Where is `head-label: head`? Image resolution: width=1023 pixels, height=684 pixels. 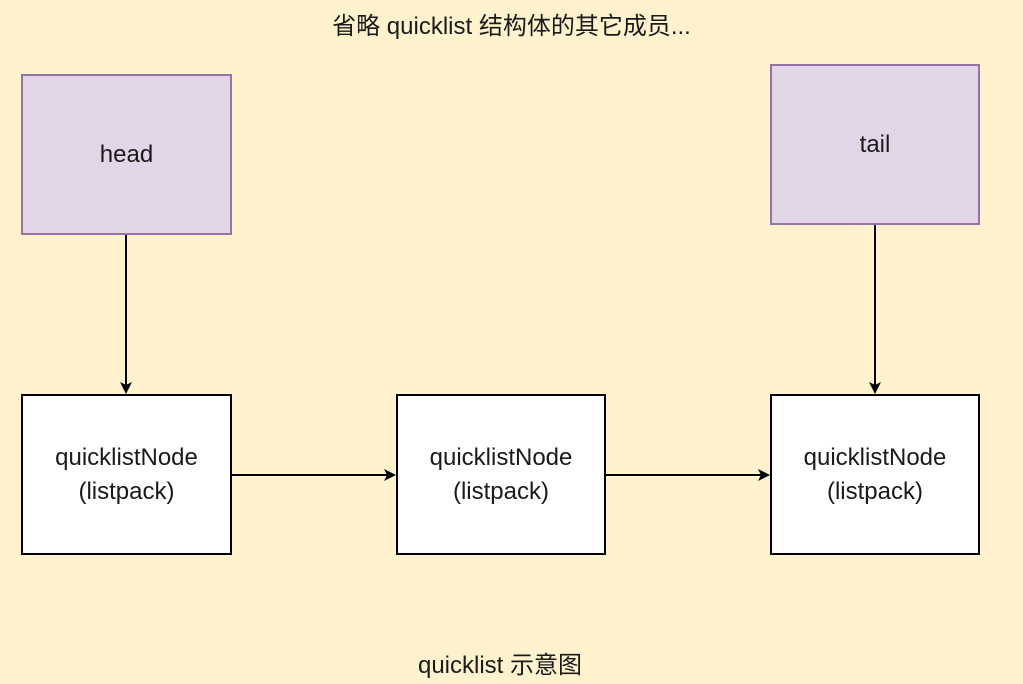 head-label: head is located at coordinates (126, 154).